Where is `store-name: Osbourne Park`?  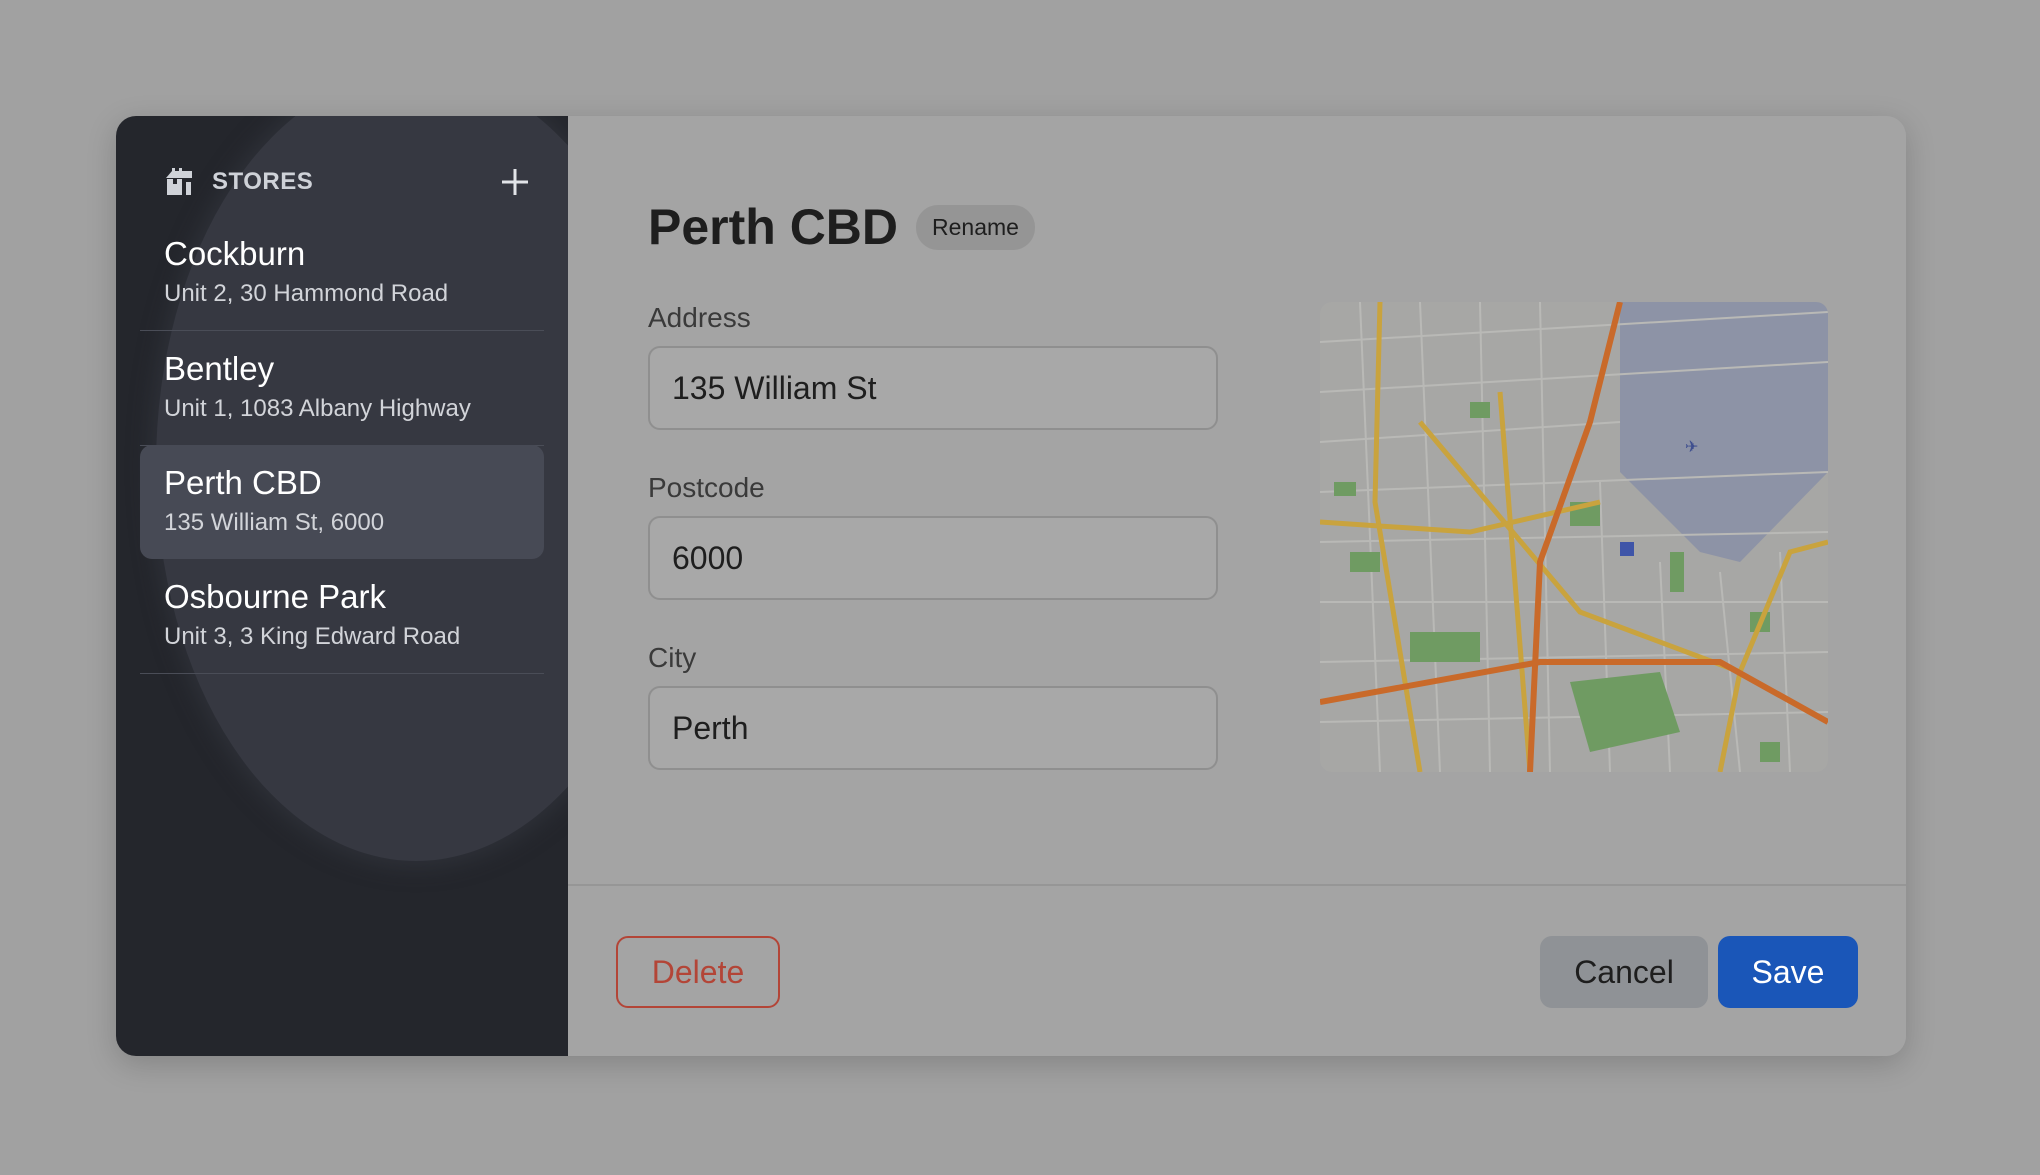 store-name: Osbourne Park is located at coordinates (275, 596).